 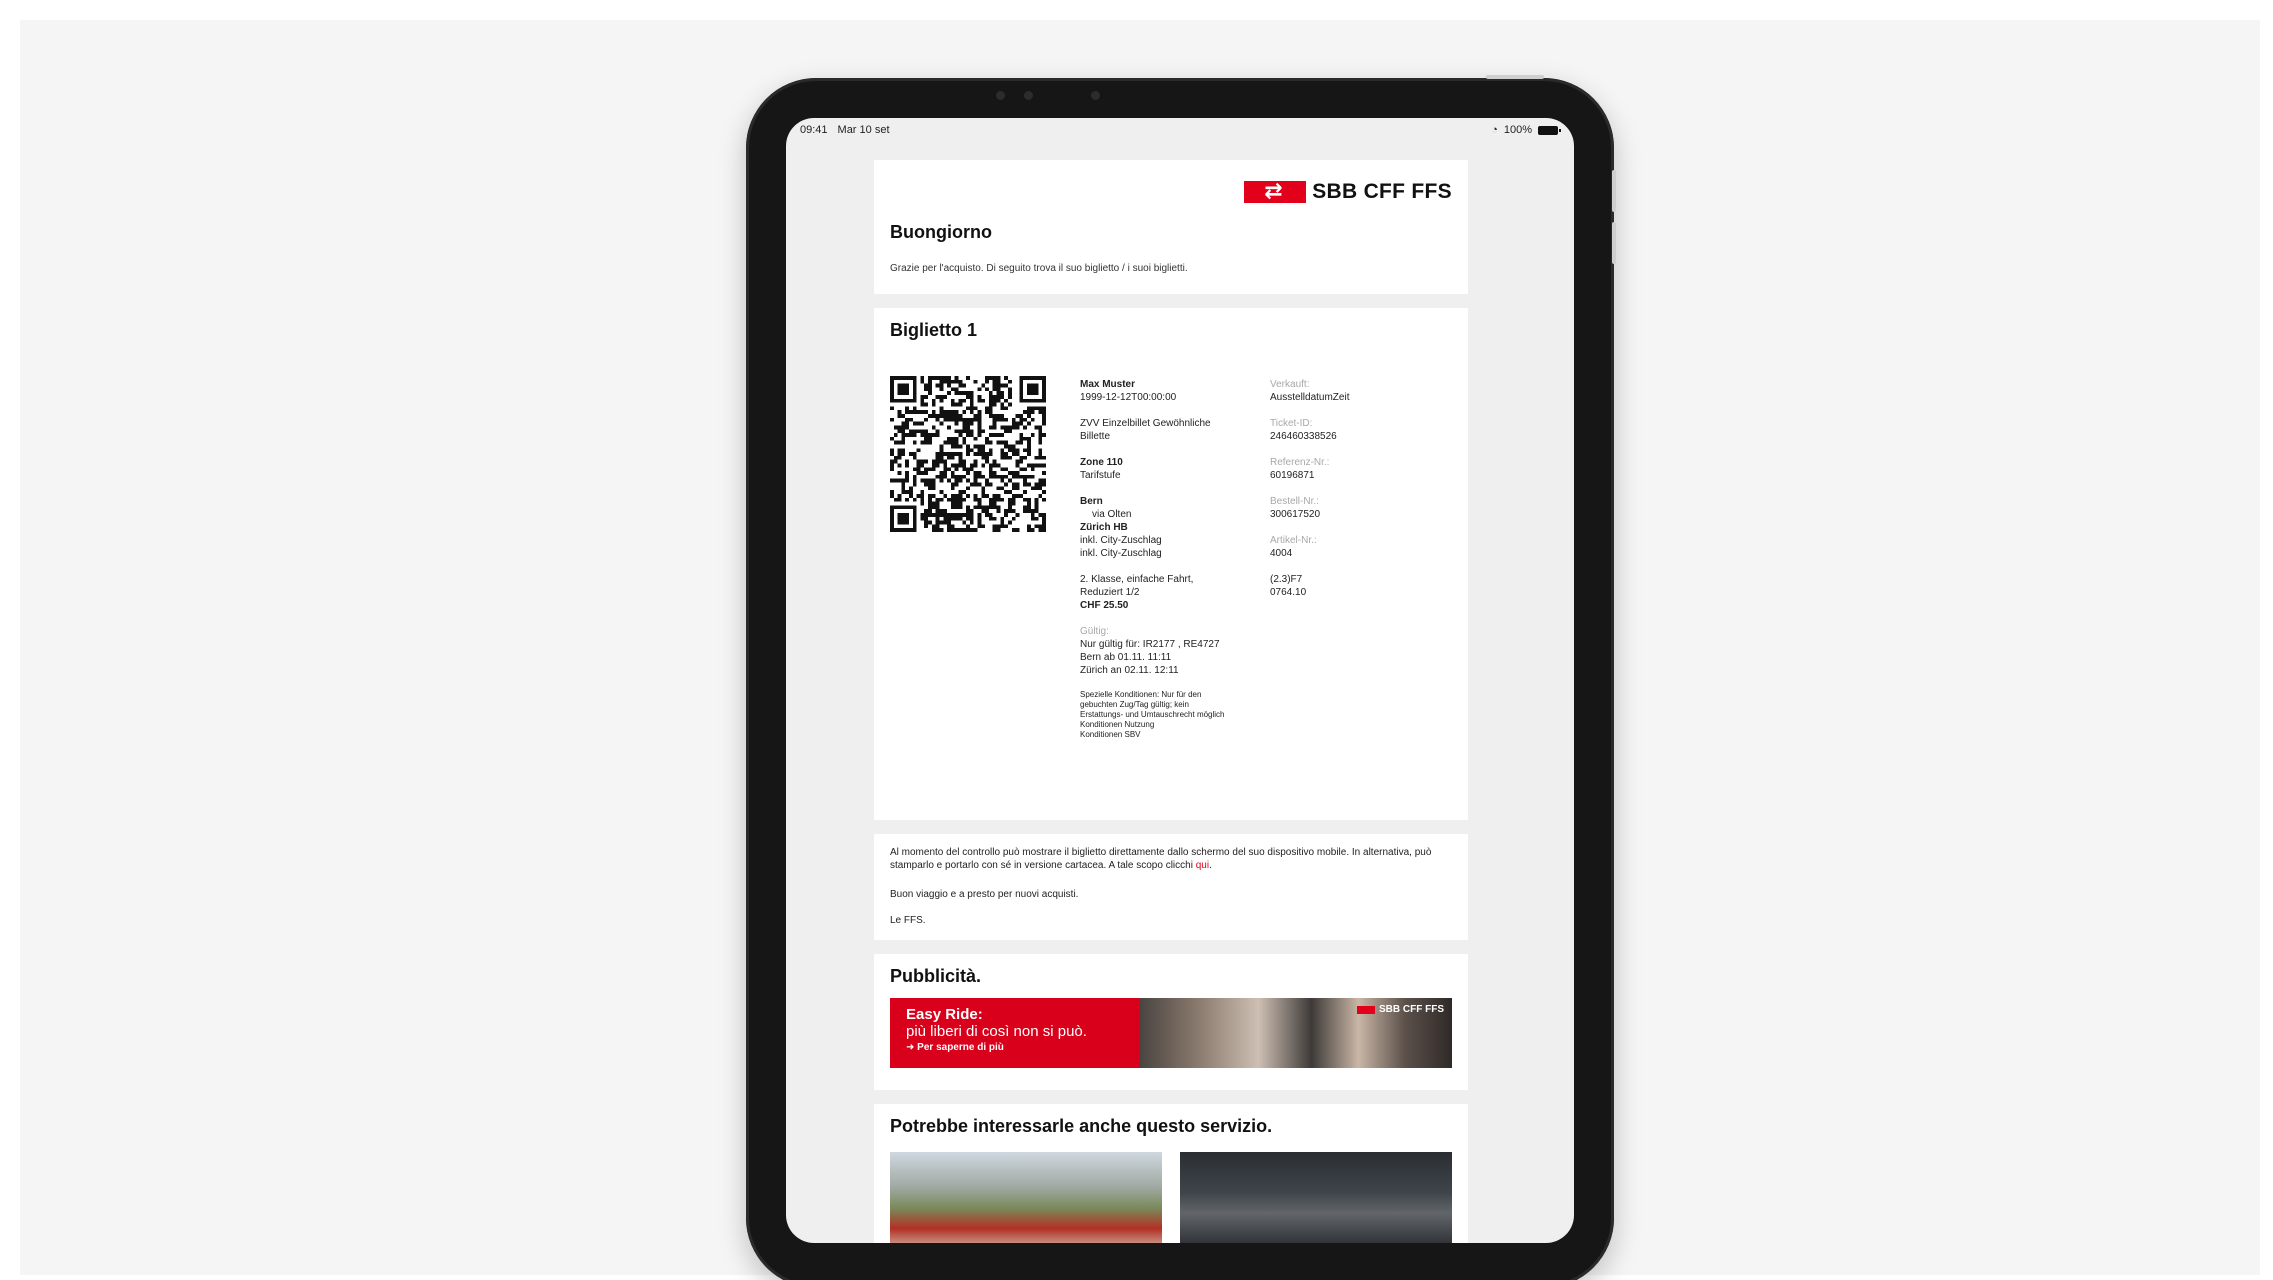 I want to click on banner-logo-text: SBB CFF FFS, so click(x=1411, y=1009).